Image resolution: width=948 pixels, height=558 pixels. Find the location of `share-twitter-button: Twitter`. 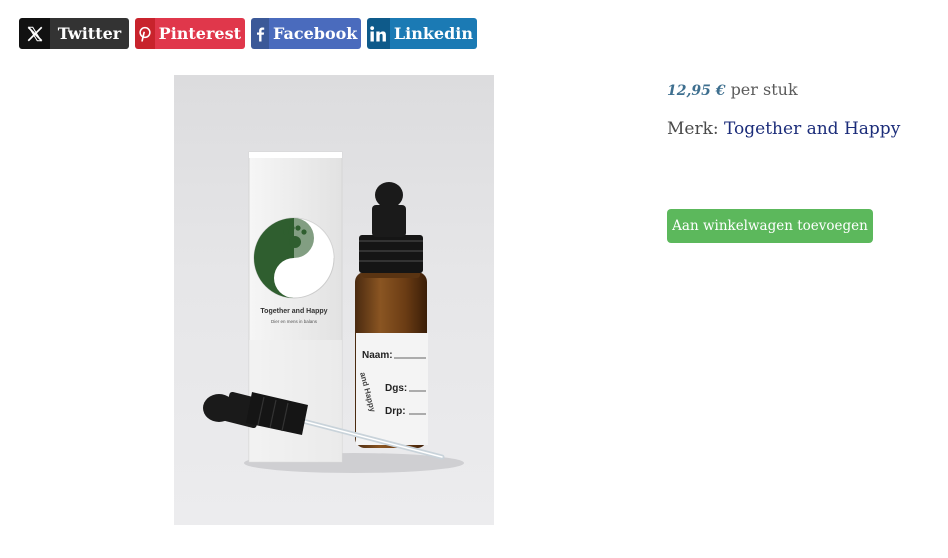

share-twitter-button: Twitter is located at coordinates (74, 33).